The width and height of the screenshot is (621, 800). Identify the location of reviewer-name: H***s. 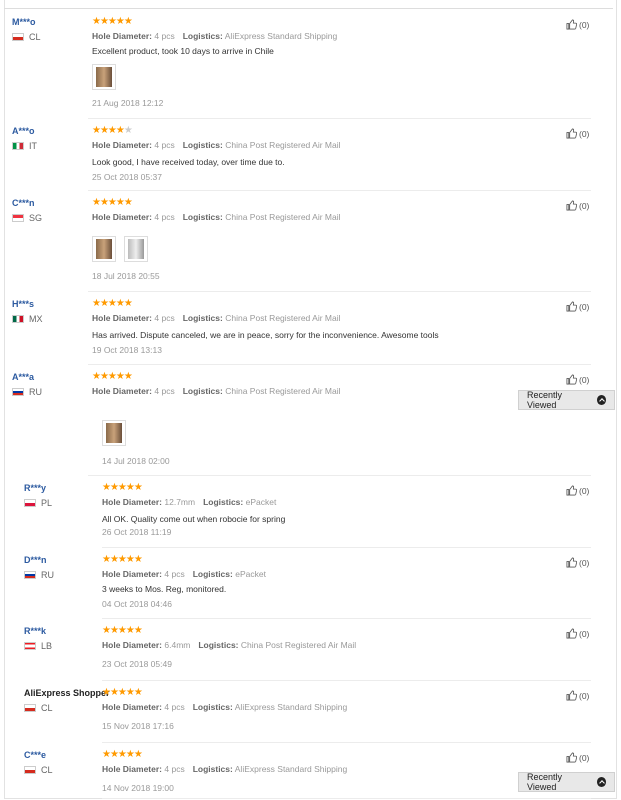
(23, 304).